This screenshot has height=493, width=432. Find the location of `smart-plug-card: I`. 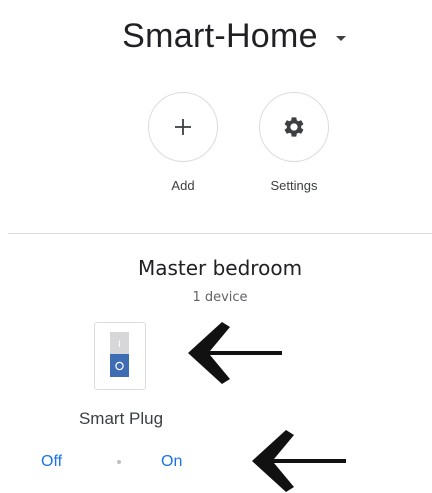

smart-plug-card: I is located at coordinates (120, 356).